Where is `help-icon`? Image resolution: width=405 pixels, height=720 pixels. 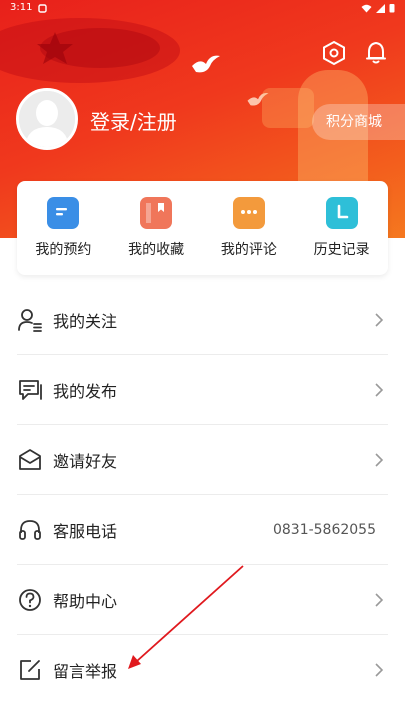
help-icon is located at coordinates (30, 599).